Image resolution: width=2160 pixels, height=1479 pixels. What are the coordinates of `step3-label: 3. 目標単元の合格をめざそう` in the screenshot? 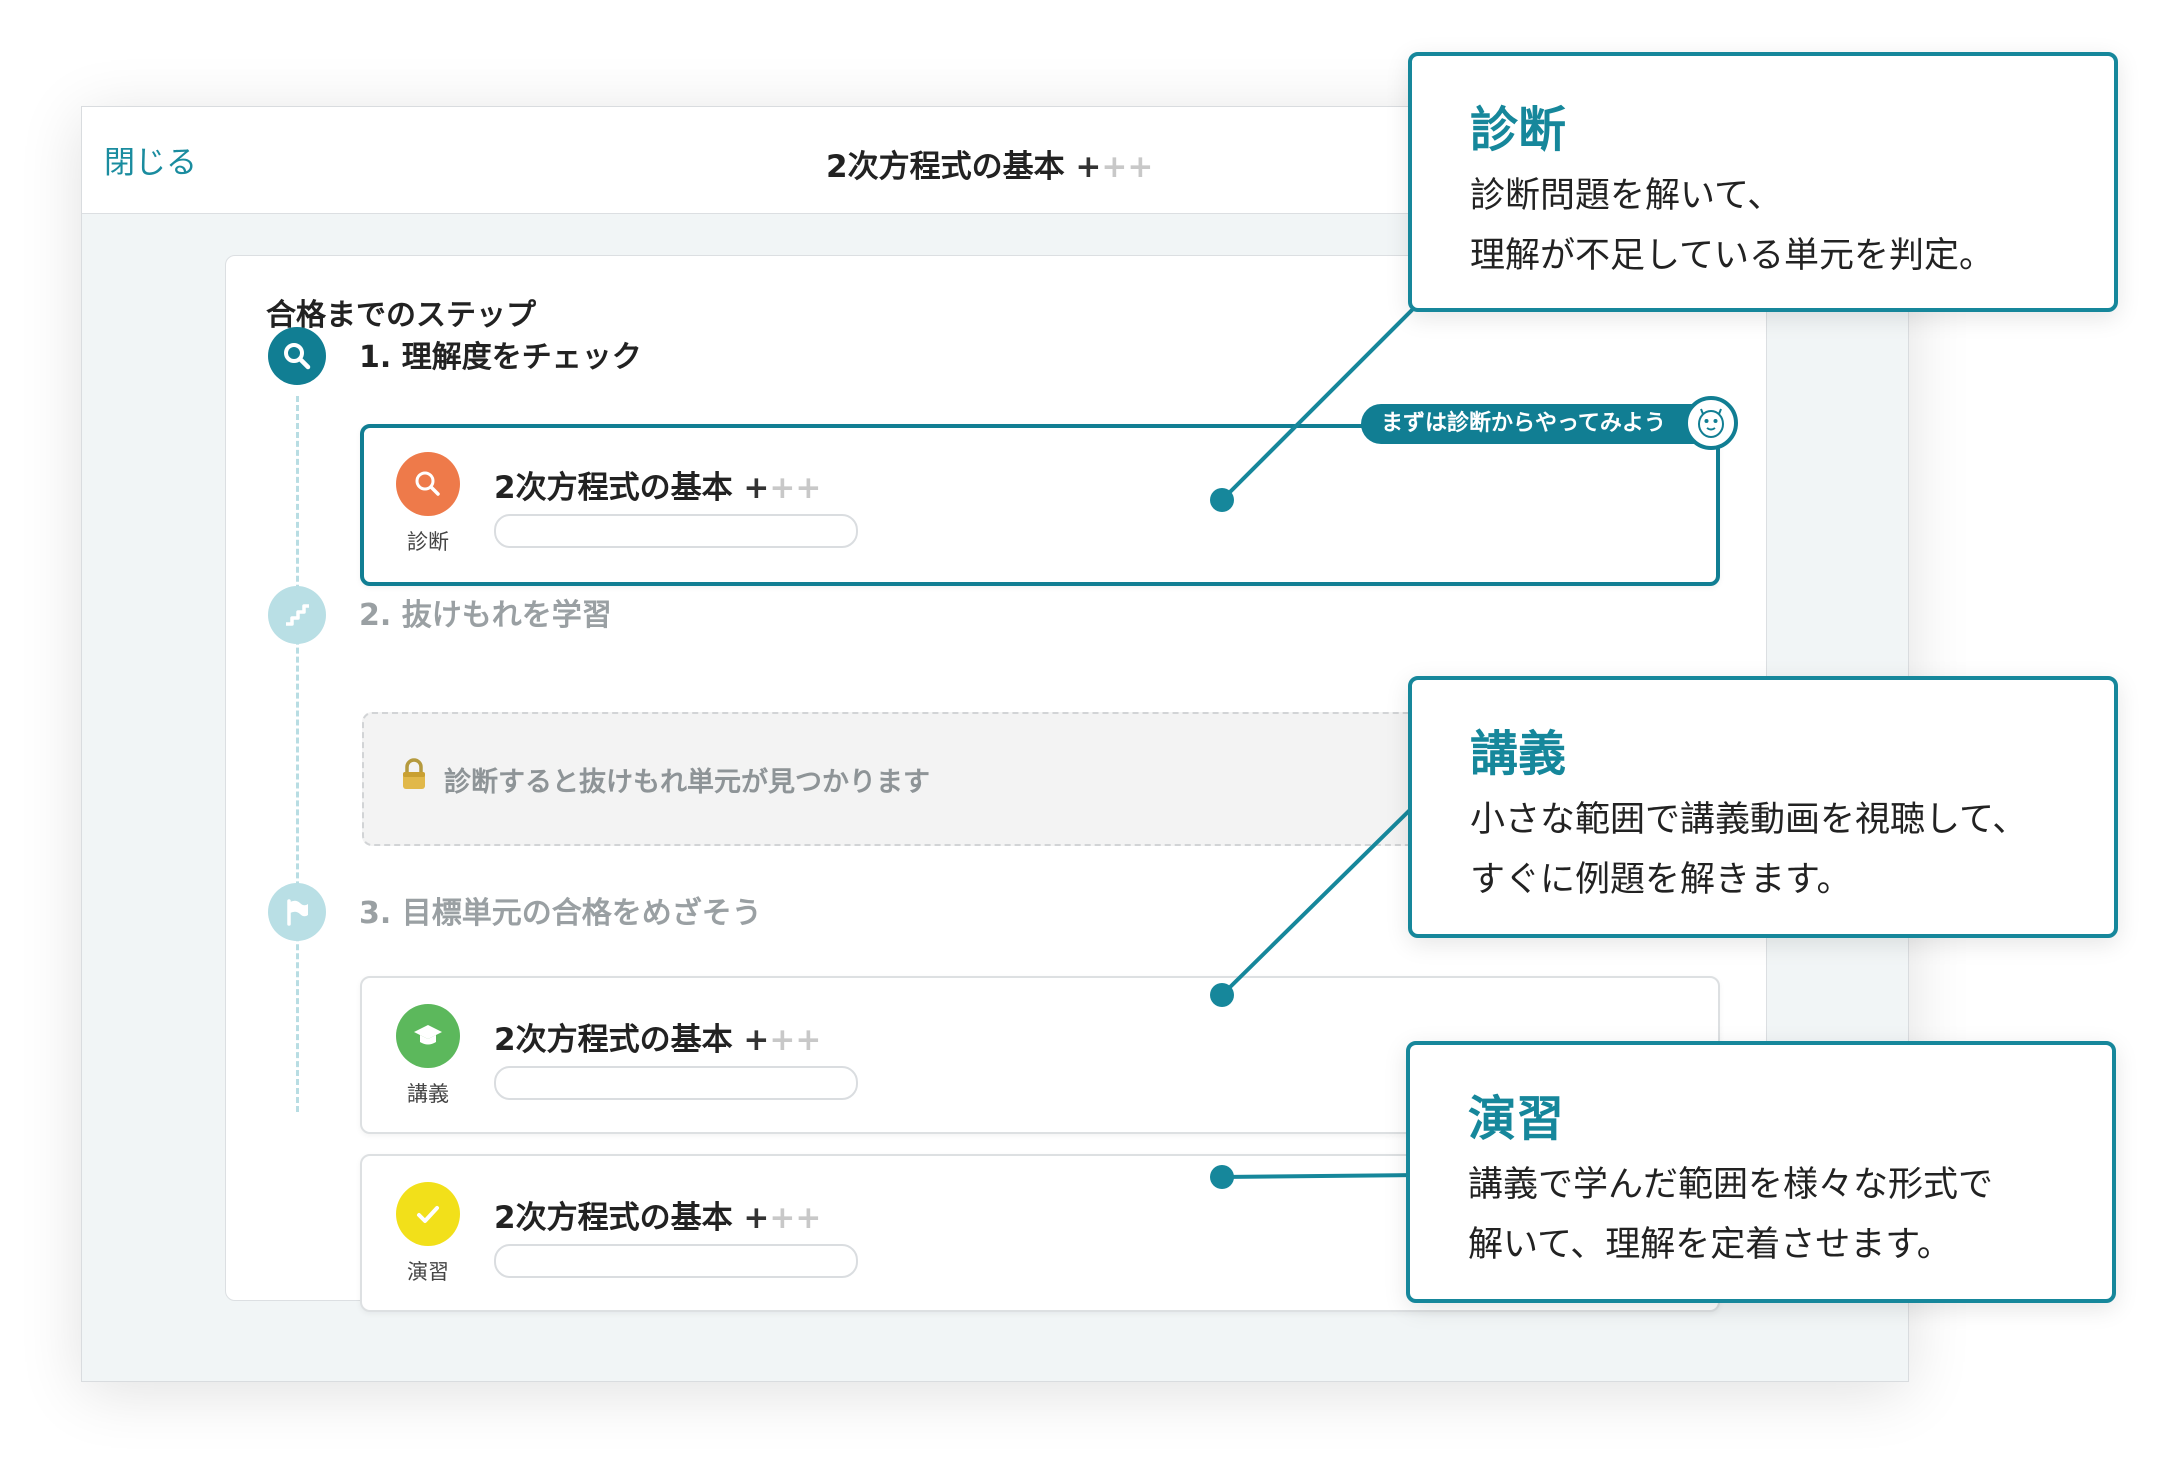 It's located at (560, 913).